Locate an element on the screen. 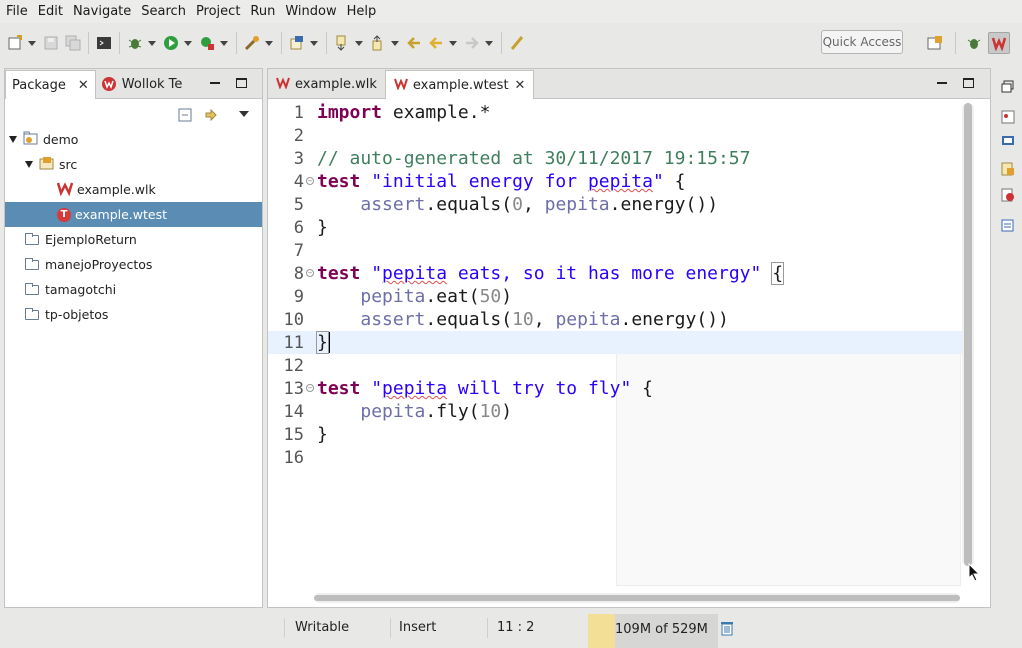 Image resolution: width=1022 pixels, height=648 pixels. garbage-collect-icon is located at coordinates (727, 630).